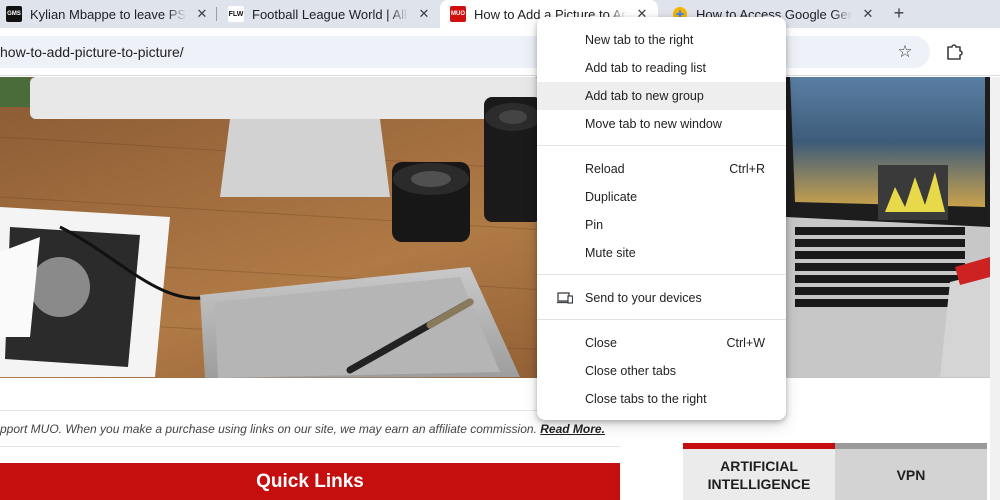 This screenshot has width=1000, height=500. I want to click on menu-item-reload: Reload Ctrl+R, so click(661, 169).